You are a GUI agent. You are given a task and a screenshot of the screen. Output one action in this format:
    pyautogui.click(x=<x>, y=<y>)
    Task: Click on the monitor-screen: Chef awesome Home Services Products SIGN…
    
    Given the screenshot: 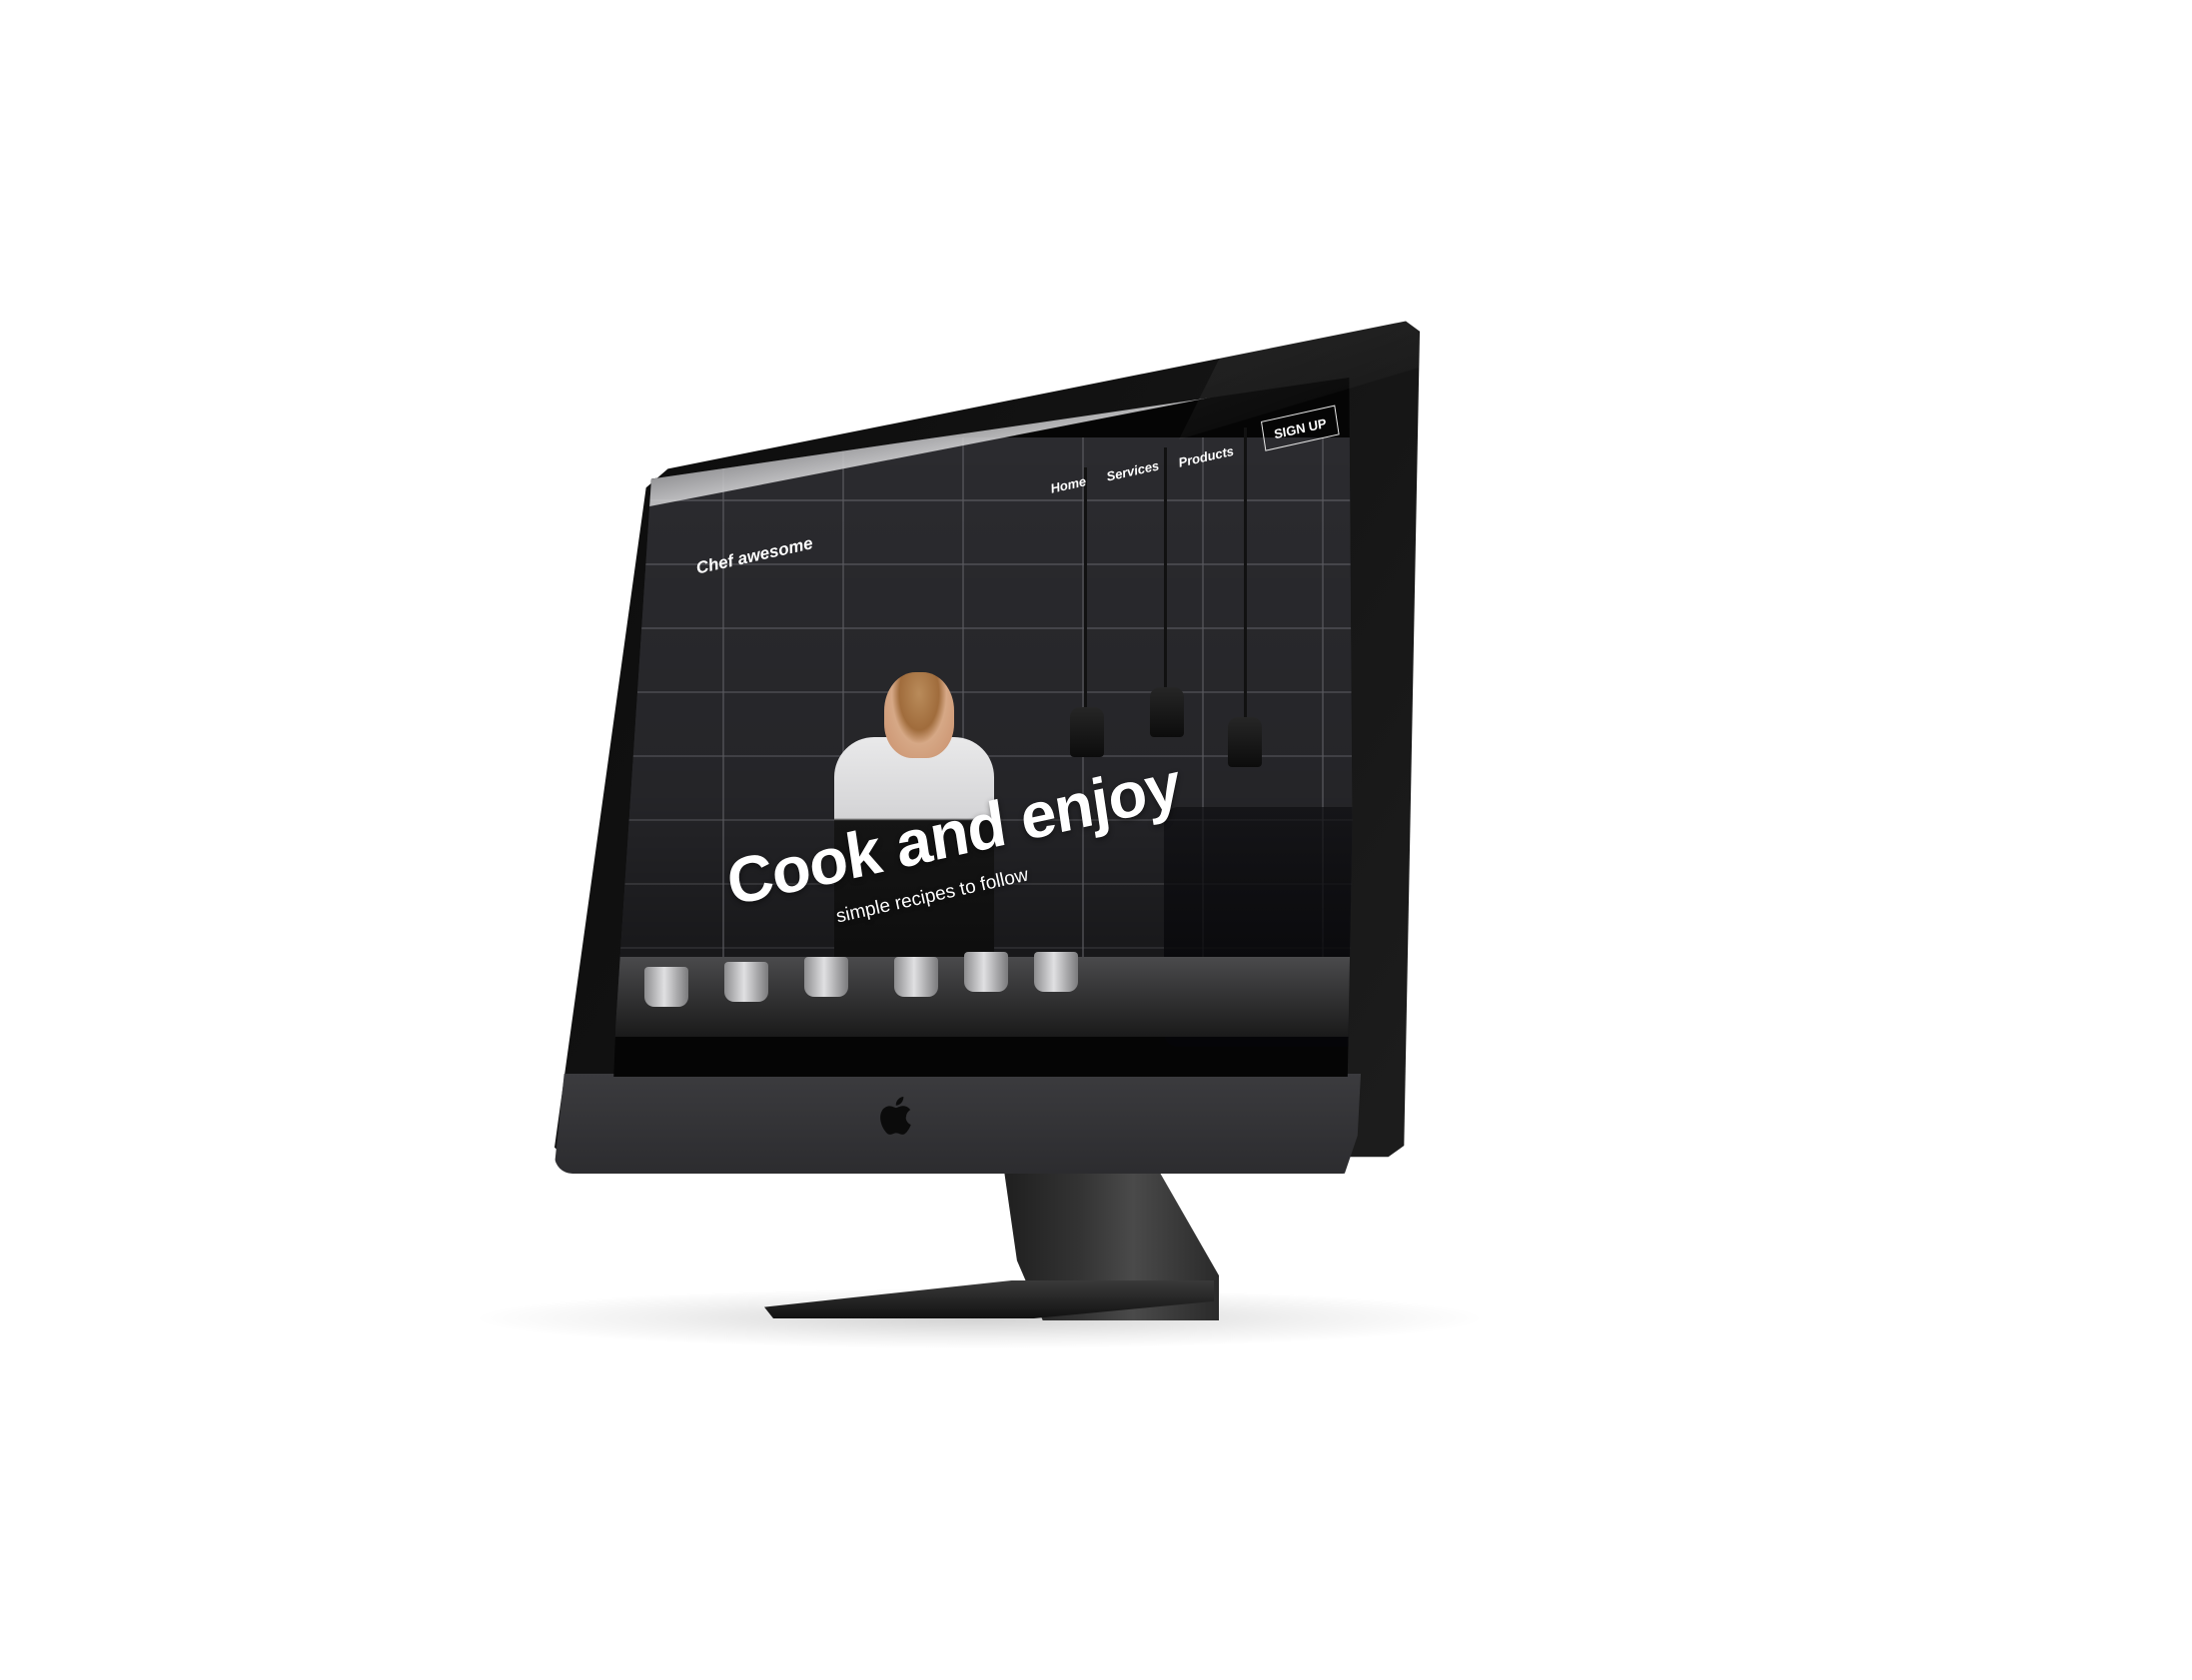 What is the action you would take?
    pyautogui.click(x=983, y=727)
    